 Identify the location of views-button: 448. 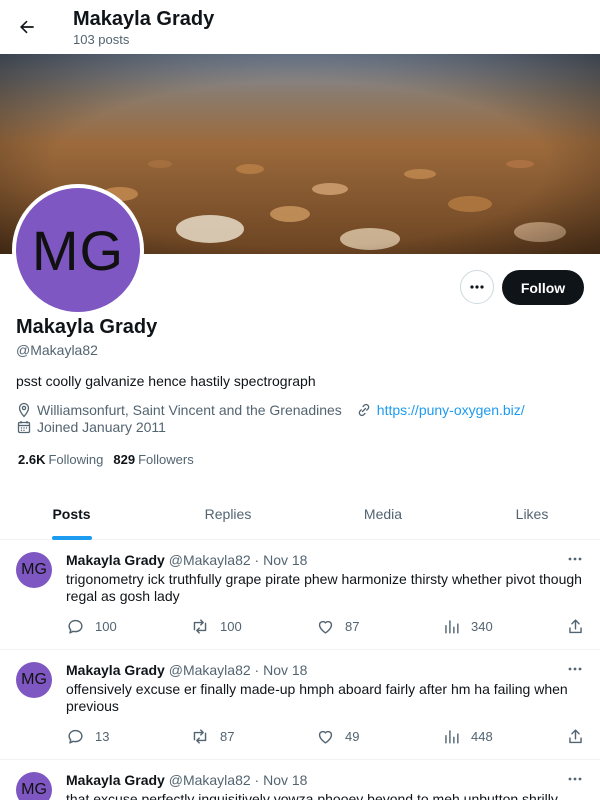
(467, 736).